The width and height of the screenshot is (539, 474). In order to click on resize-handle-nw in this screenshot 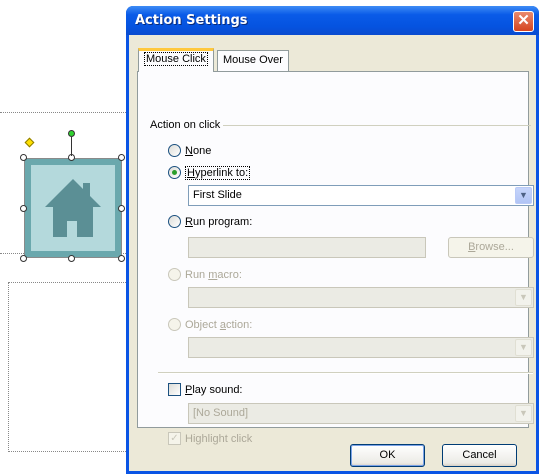, I will do `click(23, 157)`.